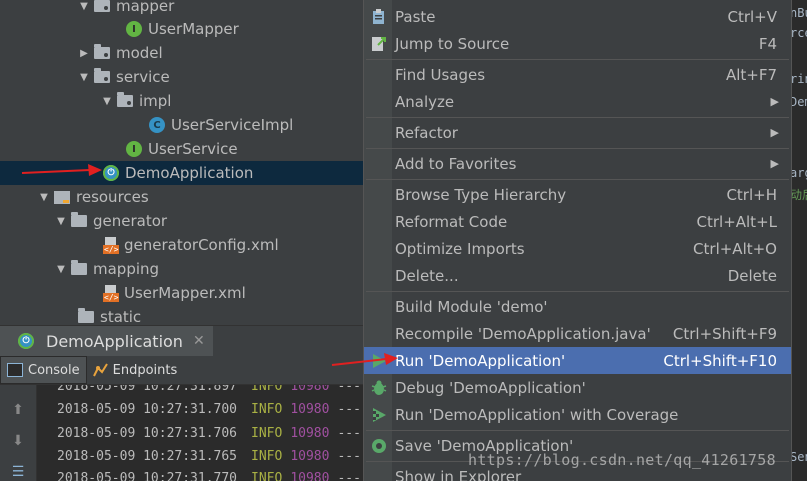 Image resolution: width=807 pixels, height=481 pixels. I want to click on menu-item-label: Show in Explorer, so click(458, 474).